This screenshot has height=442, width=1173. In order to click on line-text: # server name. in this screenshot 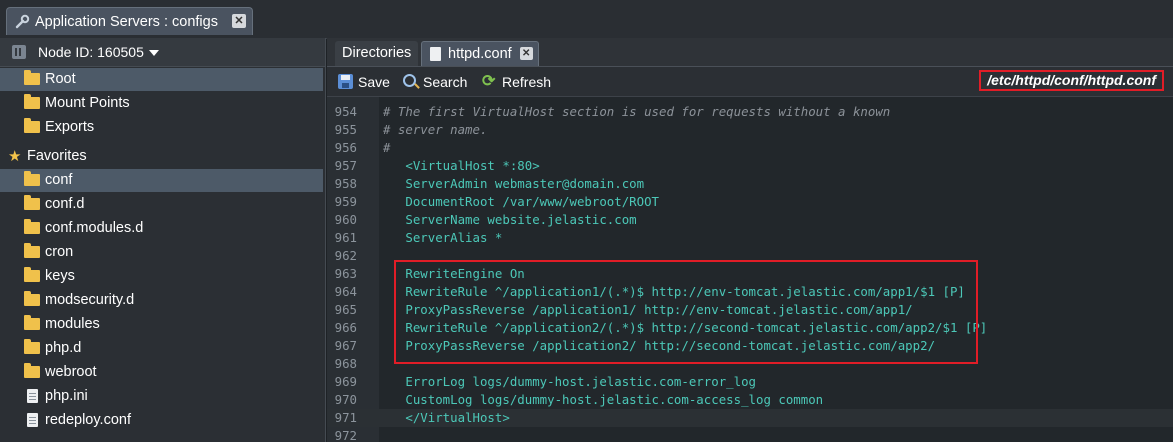, I will do `click(435, 129)`.